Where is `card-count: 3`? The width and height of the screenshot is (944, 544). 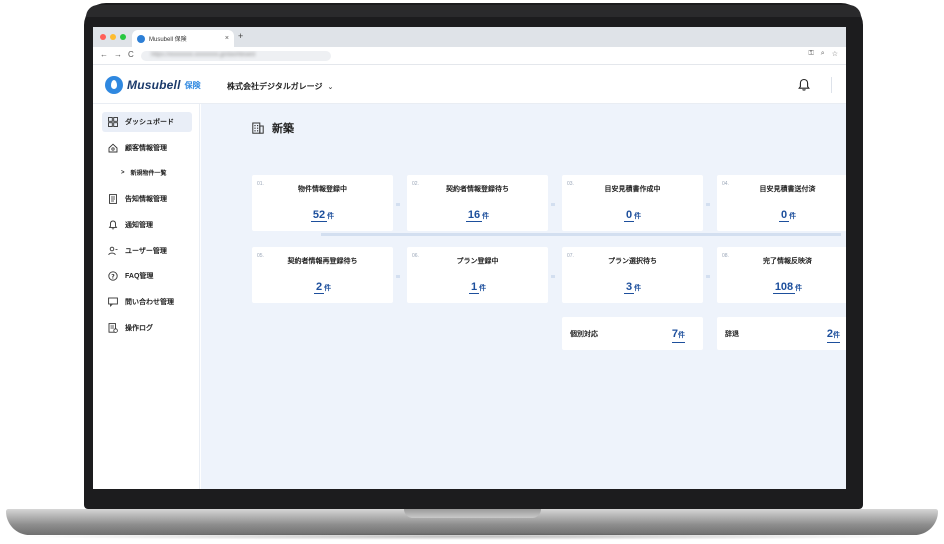
card-count: 3 is located at coordinates (629, 287).